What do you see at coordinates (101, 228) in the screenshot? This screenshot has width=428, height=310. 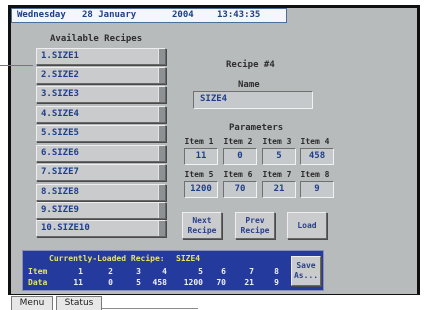 I see `recipe-item-10: 10.SIZE10` at bounding box center [101, 228].